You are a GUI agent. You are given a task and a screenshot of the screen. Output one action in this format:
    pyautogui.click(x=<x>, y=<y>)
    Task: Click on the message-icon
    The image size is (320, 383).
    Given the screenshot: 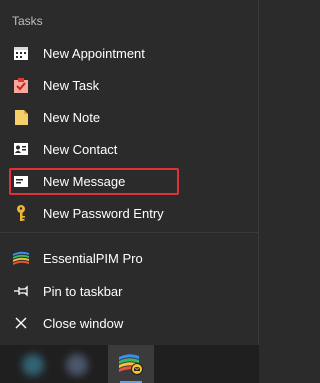 What is the action you would take?
    pyautogui.click(x=21, y=181)
    